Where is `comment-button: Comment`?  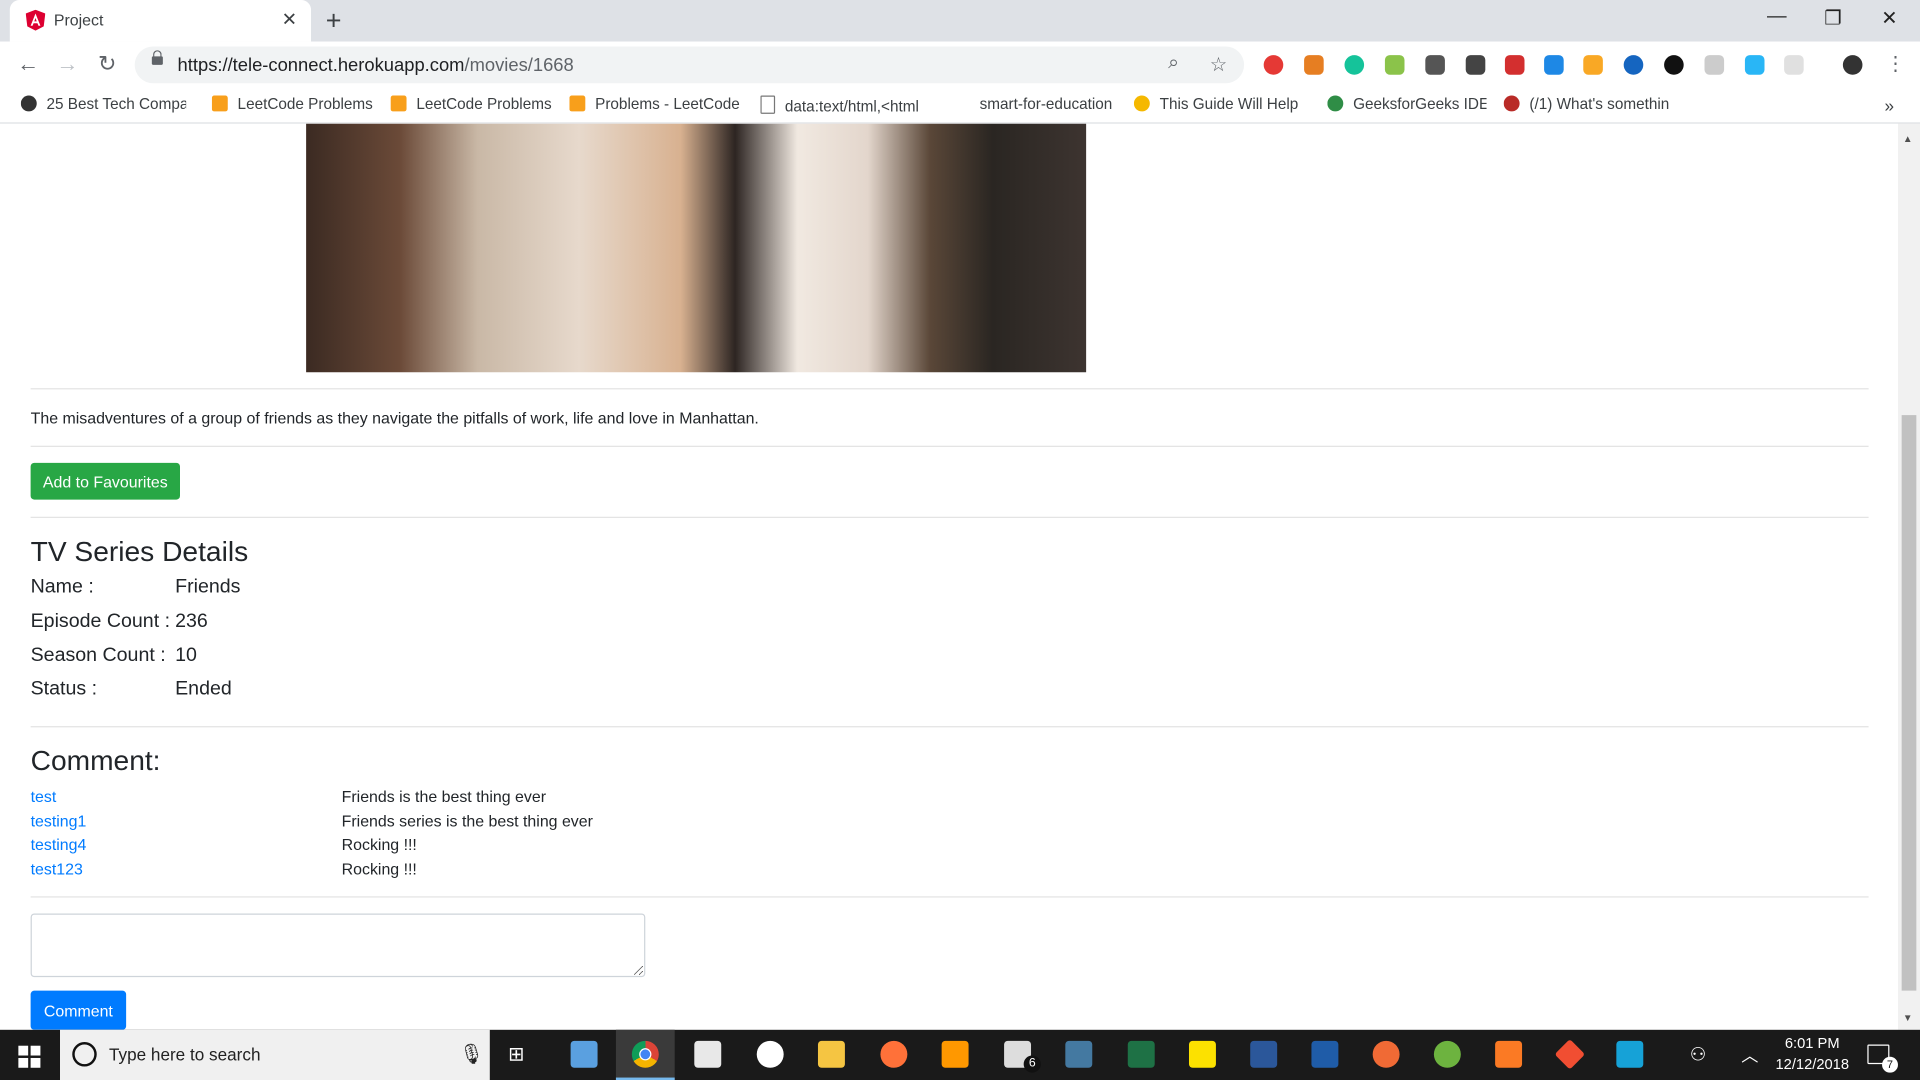 comment-button: Comment is located at coordinates (78, 1010).